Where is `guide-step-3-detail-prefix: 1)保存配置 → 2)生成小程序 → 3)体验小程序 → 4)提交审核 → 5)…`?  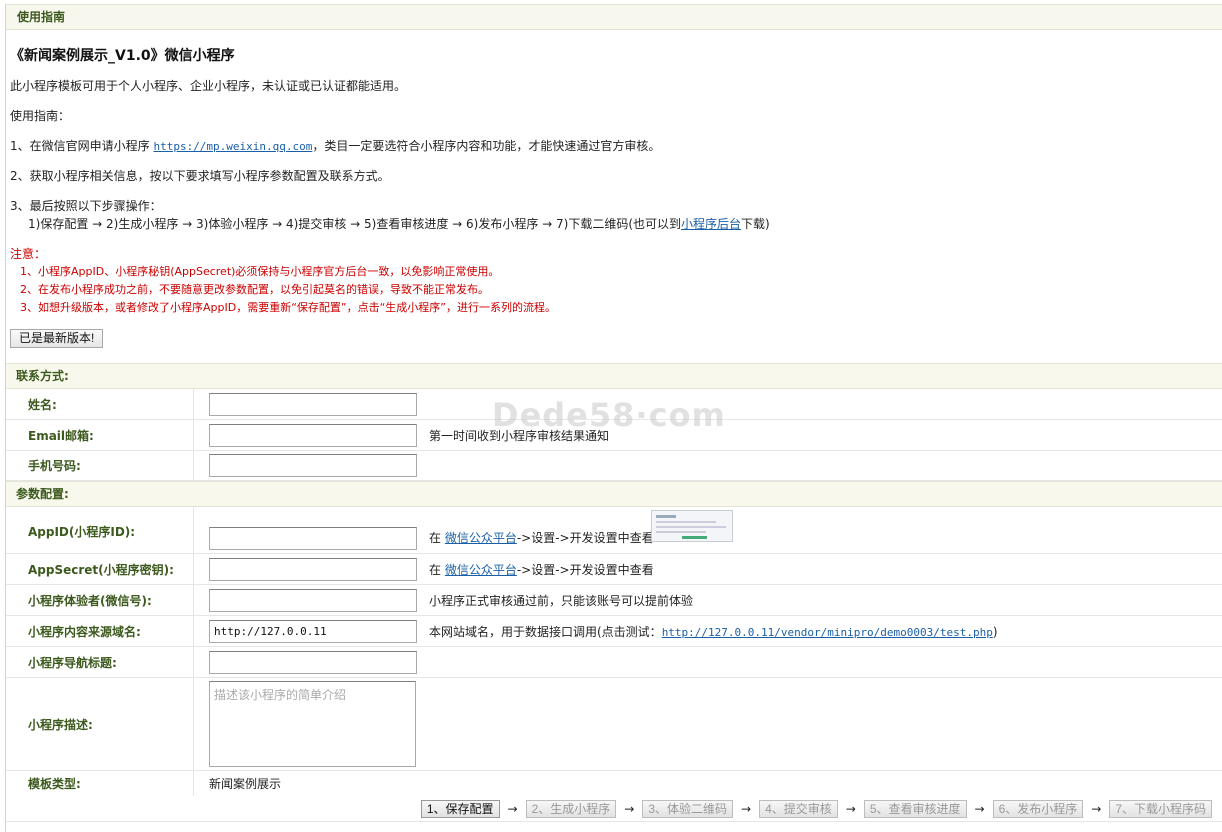 guide-step-3-detail-prefix: 1)保存配置 → 2)生成小程序 → 3)体验小程序 → 4)提交审核 → 5)… is located at coordinates (355, 224).